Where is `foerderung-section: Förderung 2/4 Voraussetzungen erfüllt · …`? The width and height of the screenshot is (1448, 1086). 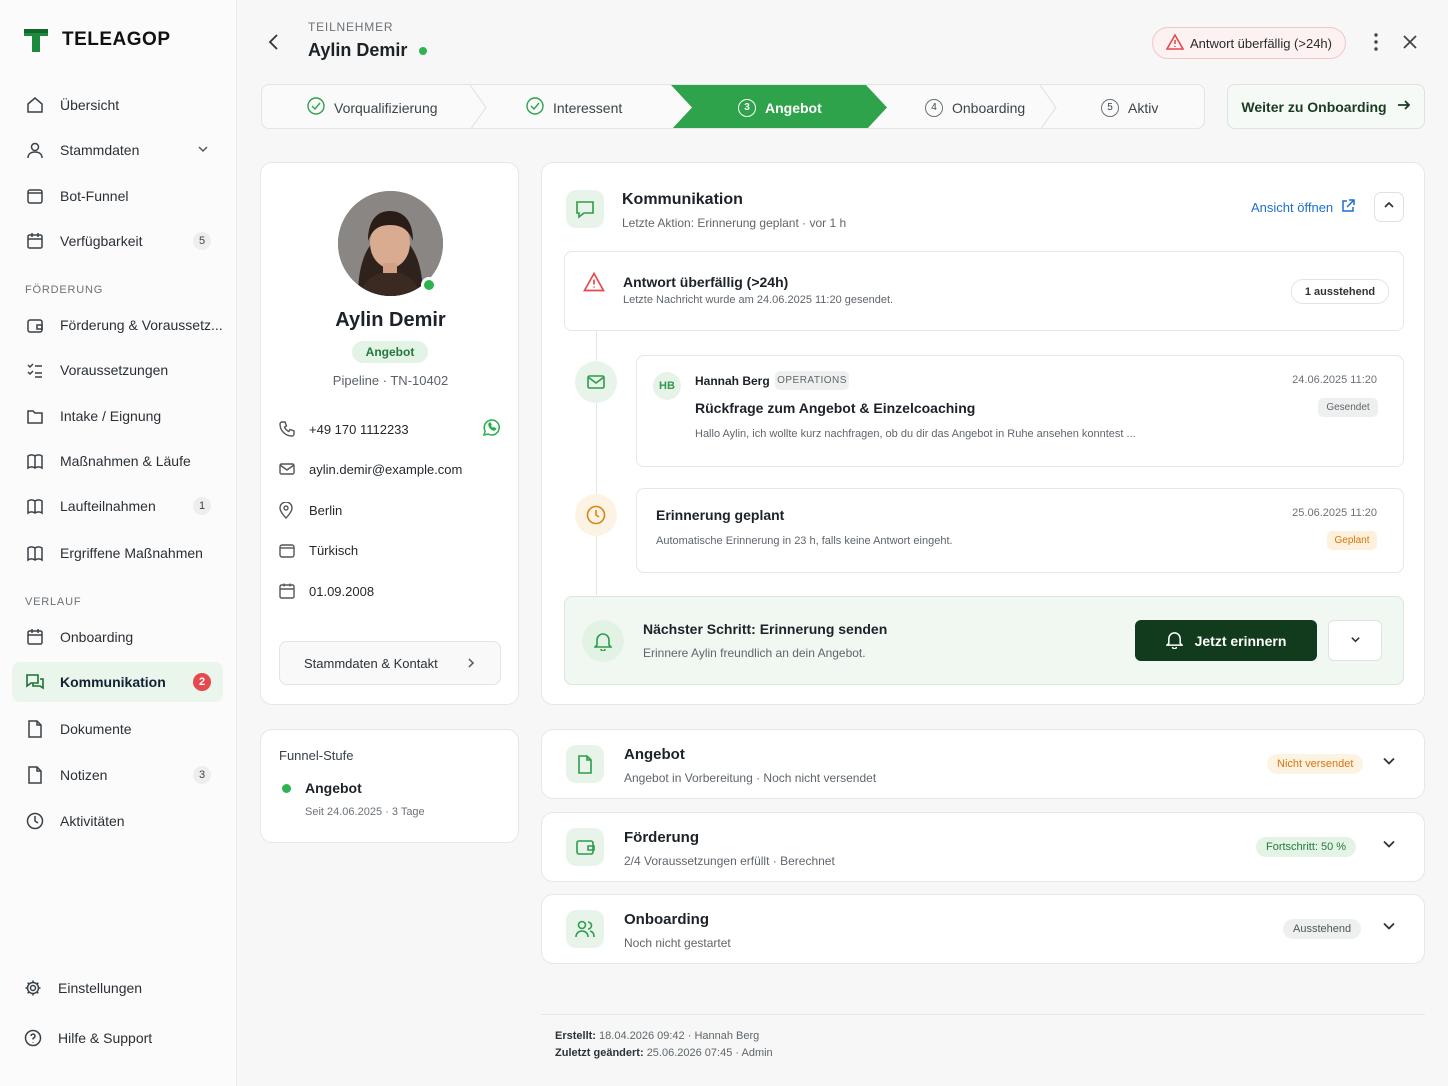
foerderung-section: Förderung 2/4 Voraussetzungen erfüllt · … is located at coordinates (983, 847).